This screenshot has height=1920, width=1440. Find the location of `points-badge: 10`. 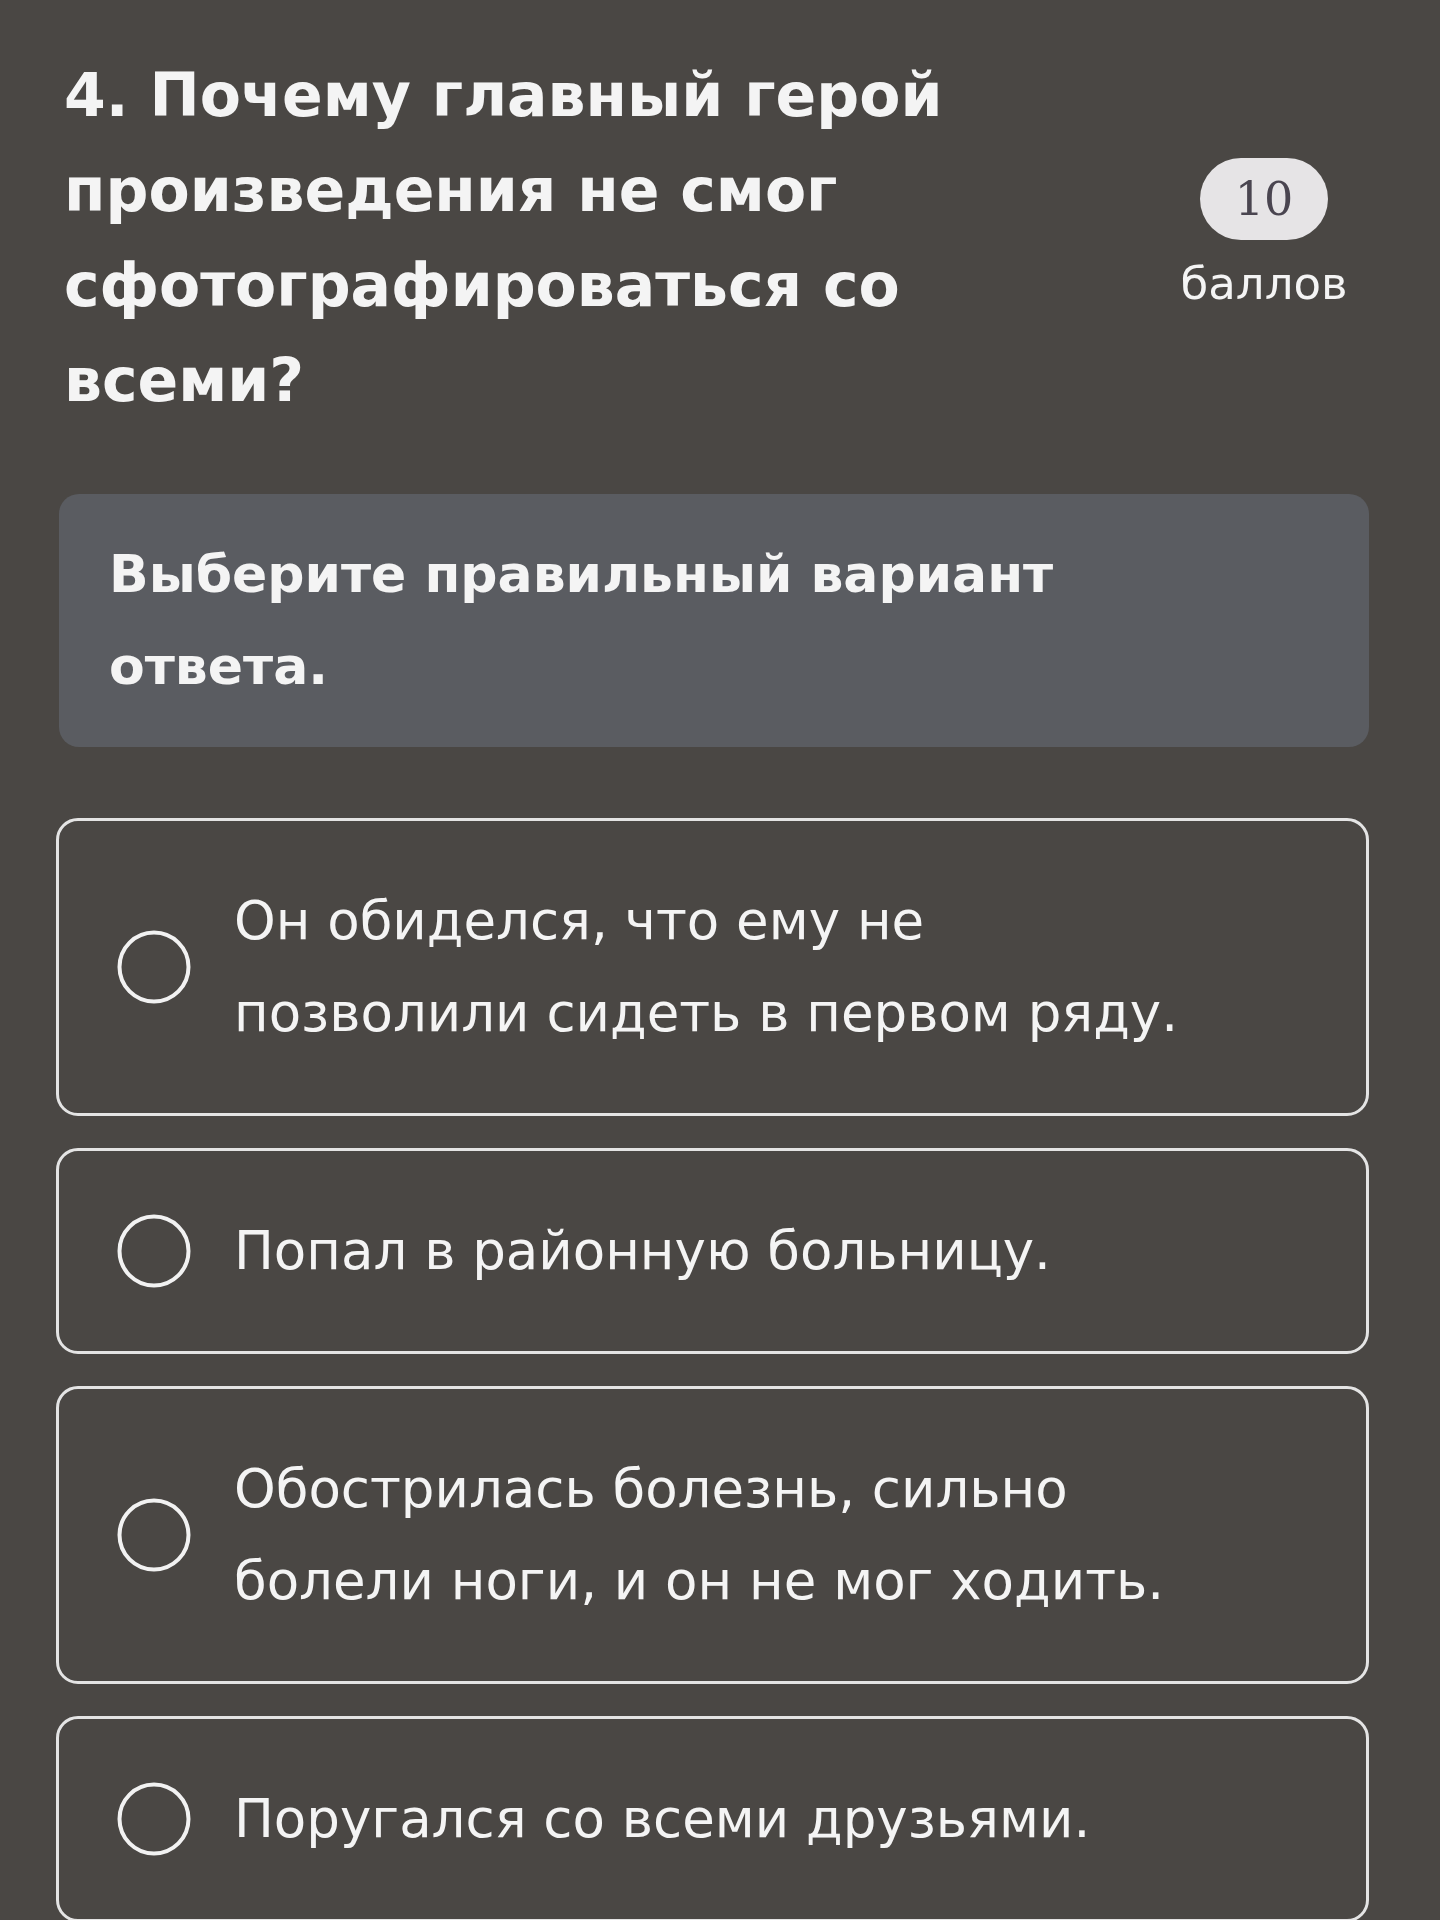

points-badge: 10 is located at coordinates (1264, 199).